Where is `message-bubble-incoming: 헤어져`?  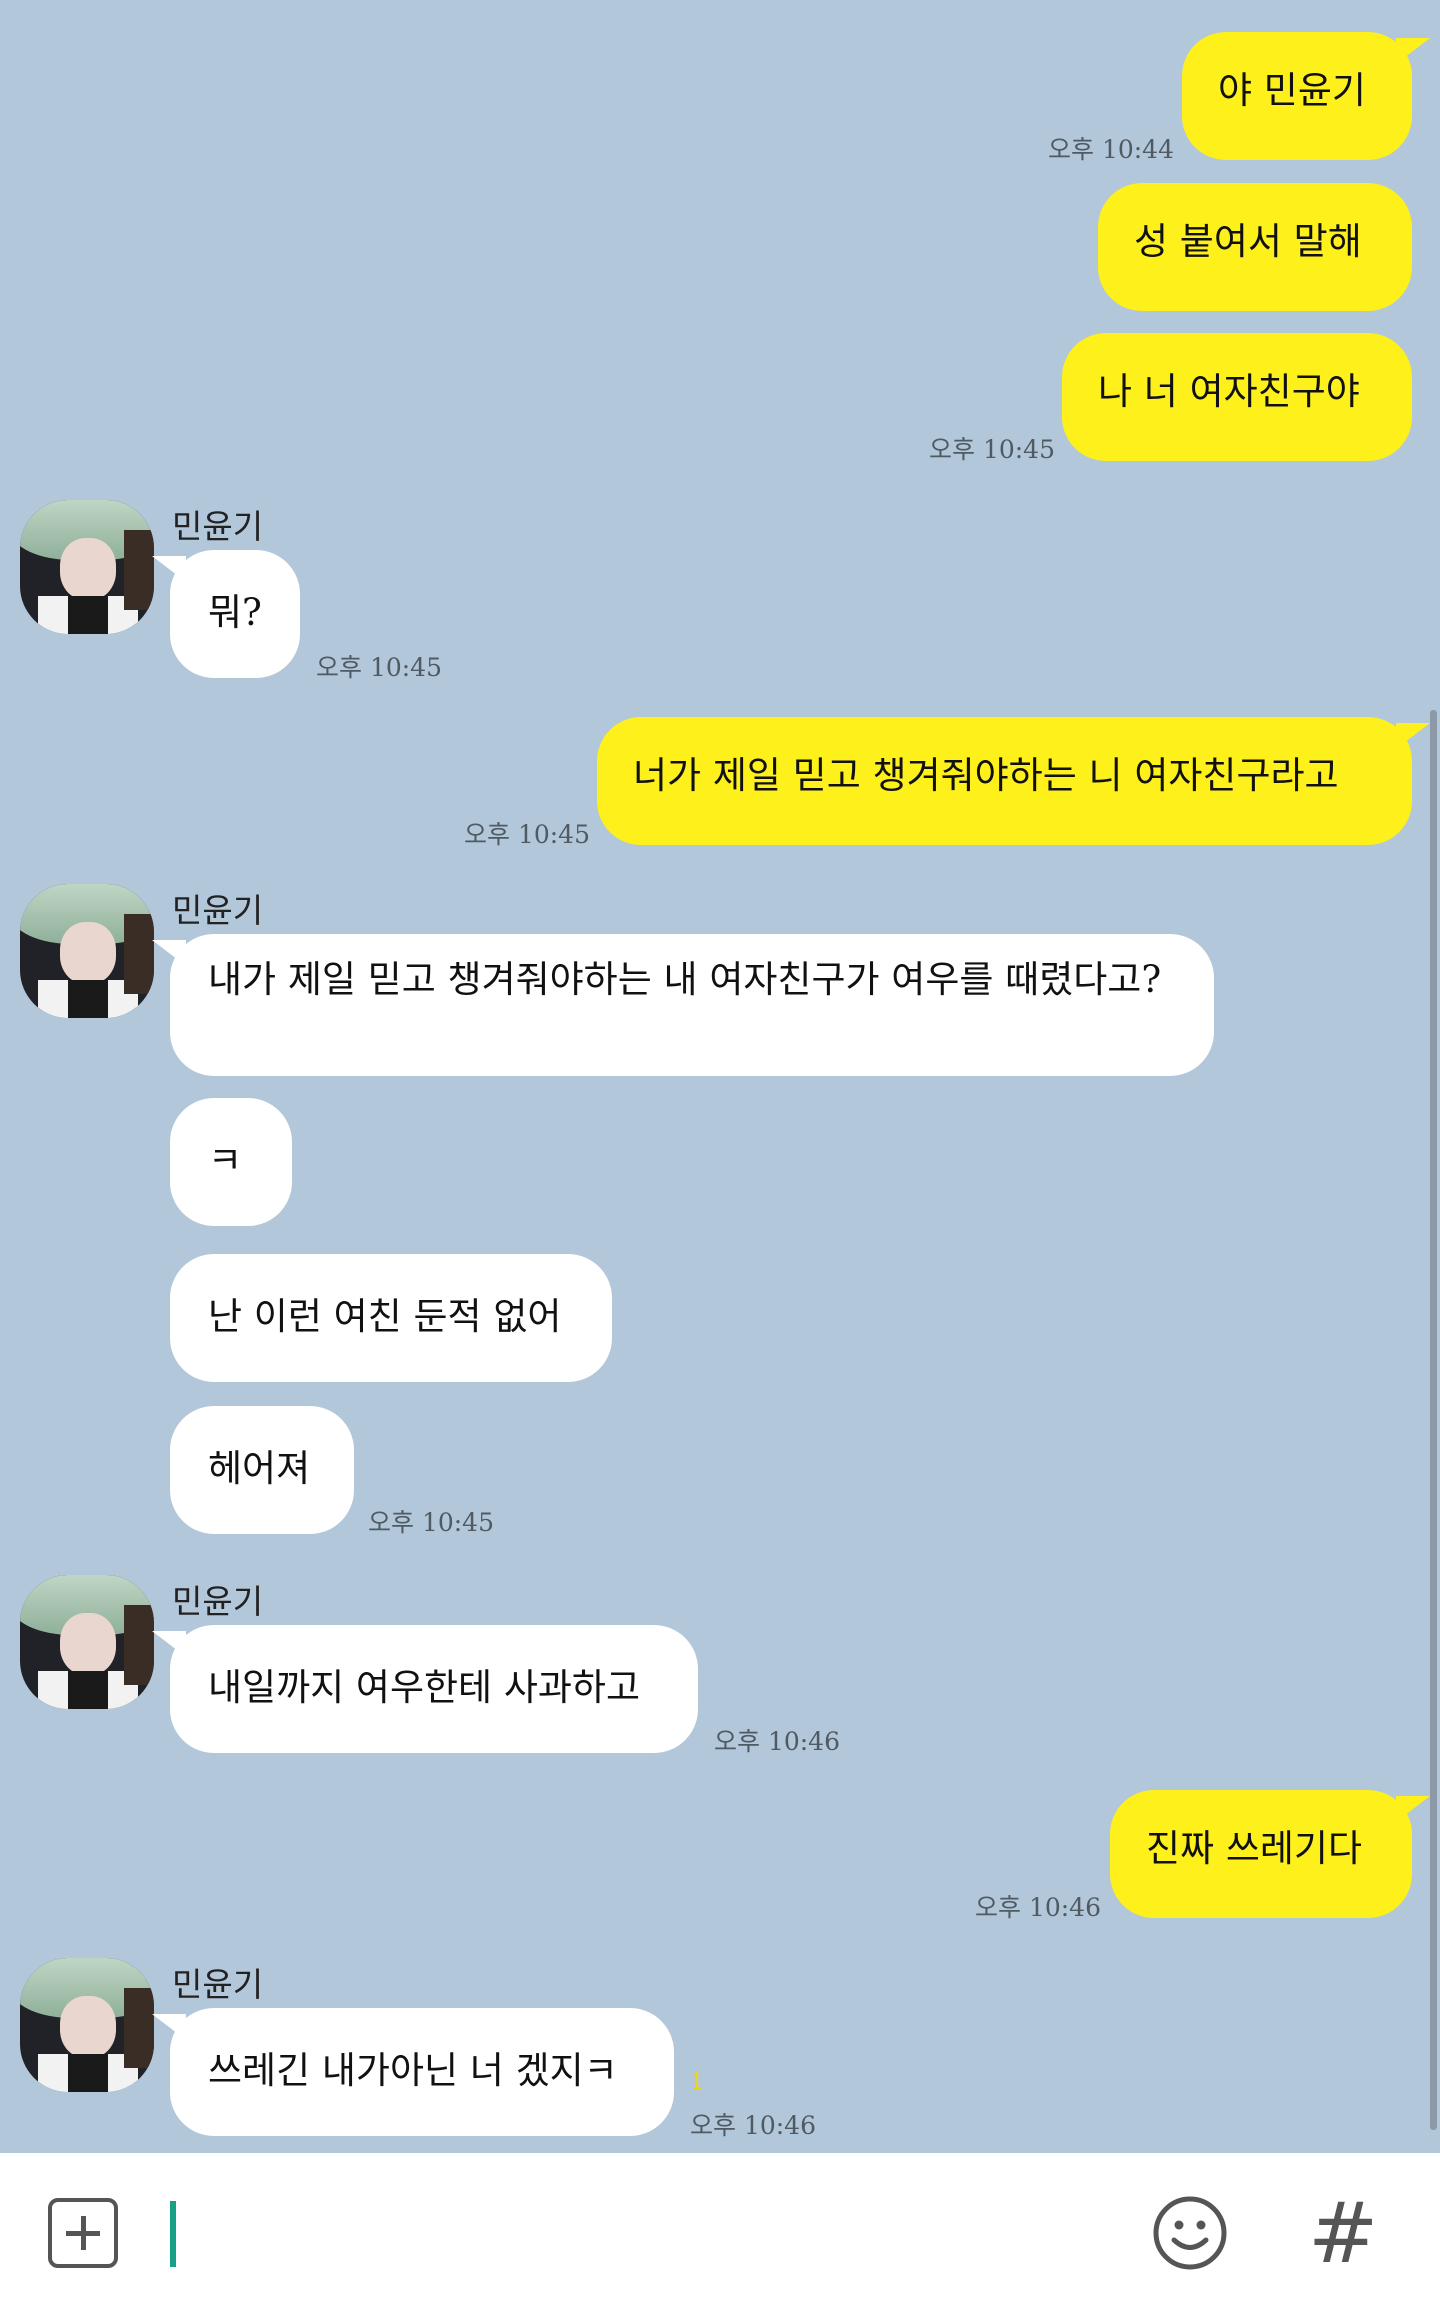
message-bubble-incoming: 헤어져 is located at coordinates (262, 1470).